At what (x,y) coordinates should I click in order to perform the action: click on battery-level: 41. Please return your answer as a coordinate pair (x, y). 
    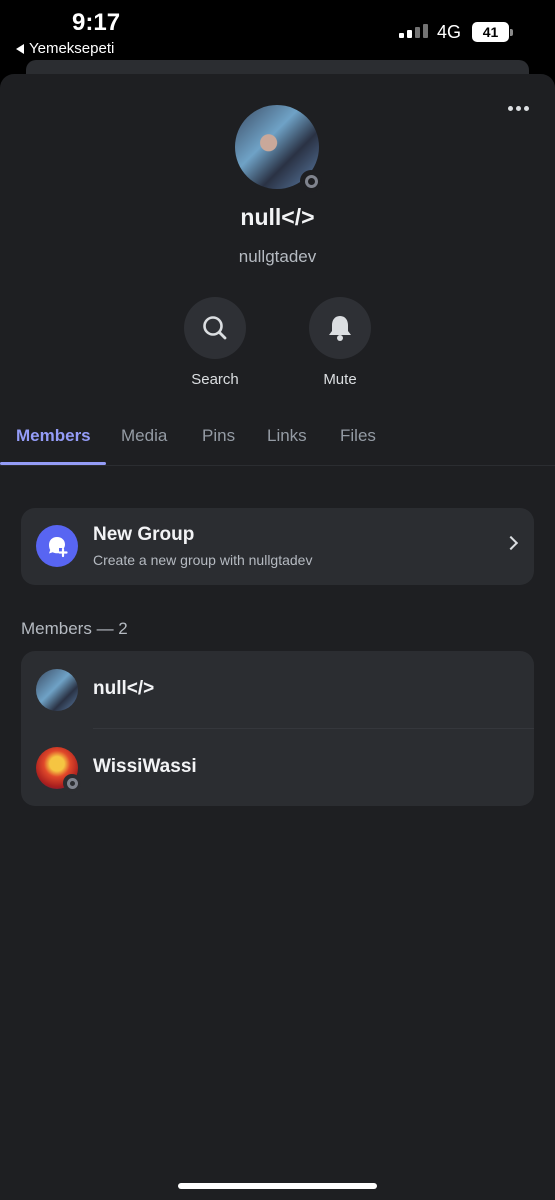
    Looking at the image, I should click on (490, 32).